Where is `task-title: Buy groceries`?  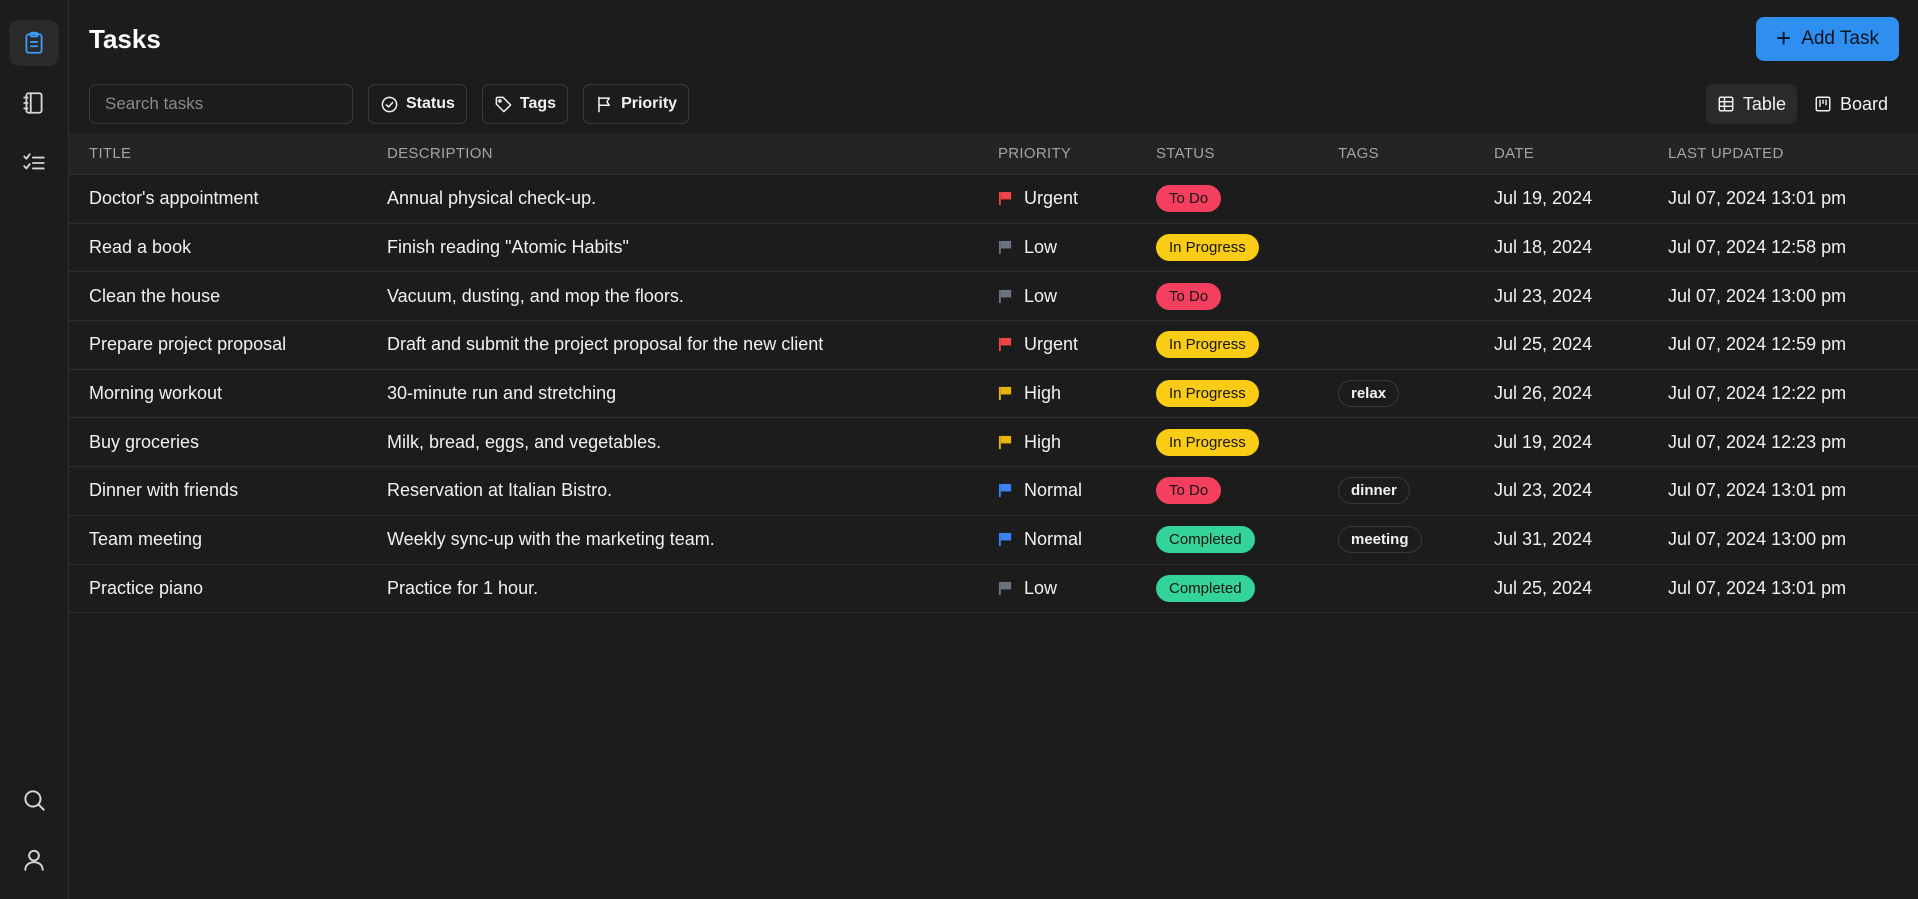 task-title: Buy groceries is located at coordinates (144, 441).